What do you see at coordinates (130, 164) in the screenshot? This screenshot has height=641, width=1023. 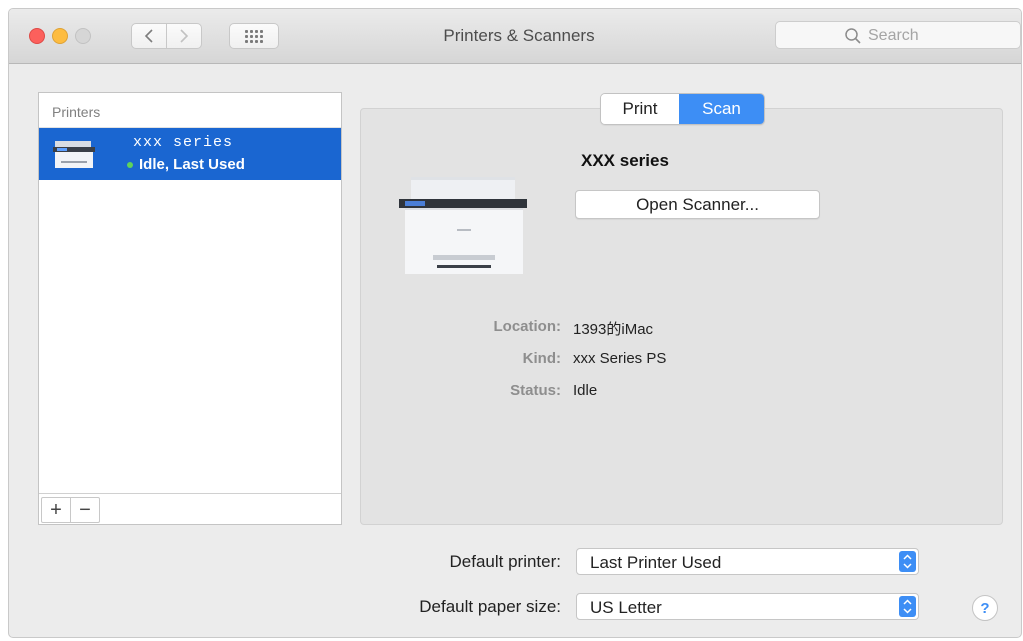 I see `status-dot-icon` at bounding box center [130, 164].